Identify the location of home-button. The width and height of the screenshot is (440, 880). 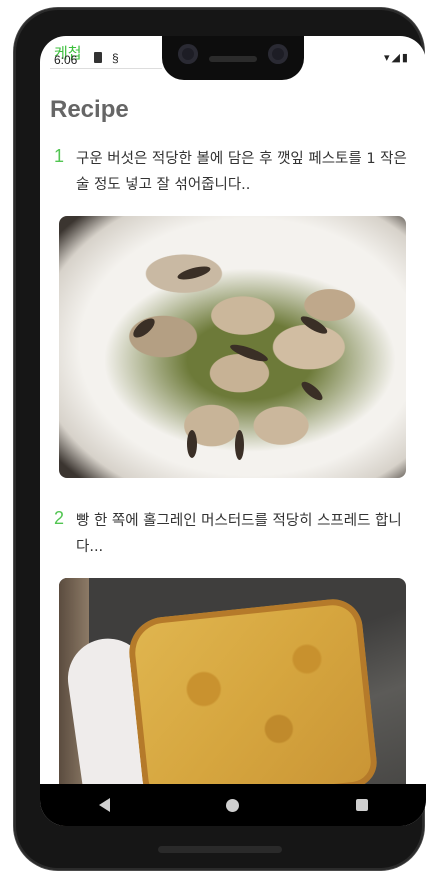
(233, 805).